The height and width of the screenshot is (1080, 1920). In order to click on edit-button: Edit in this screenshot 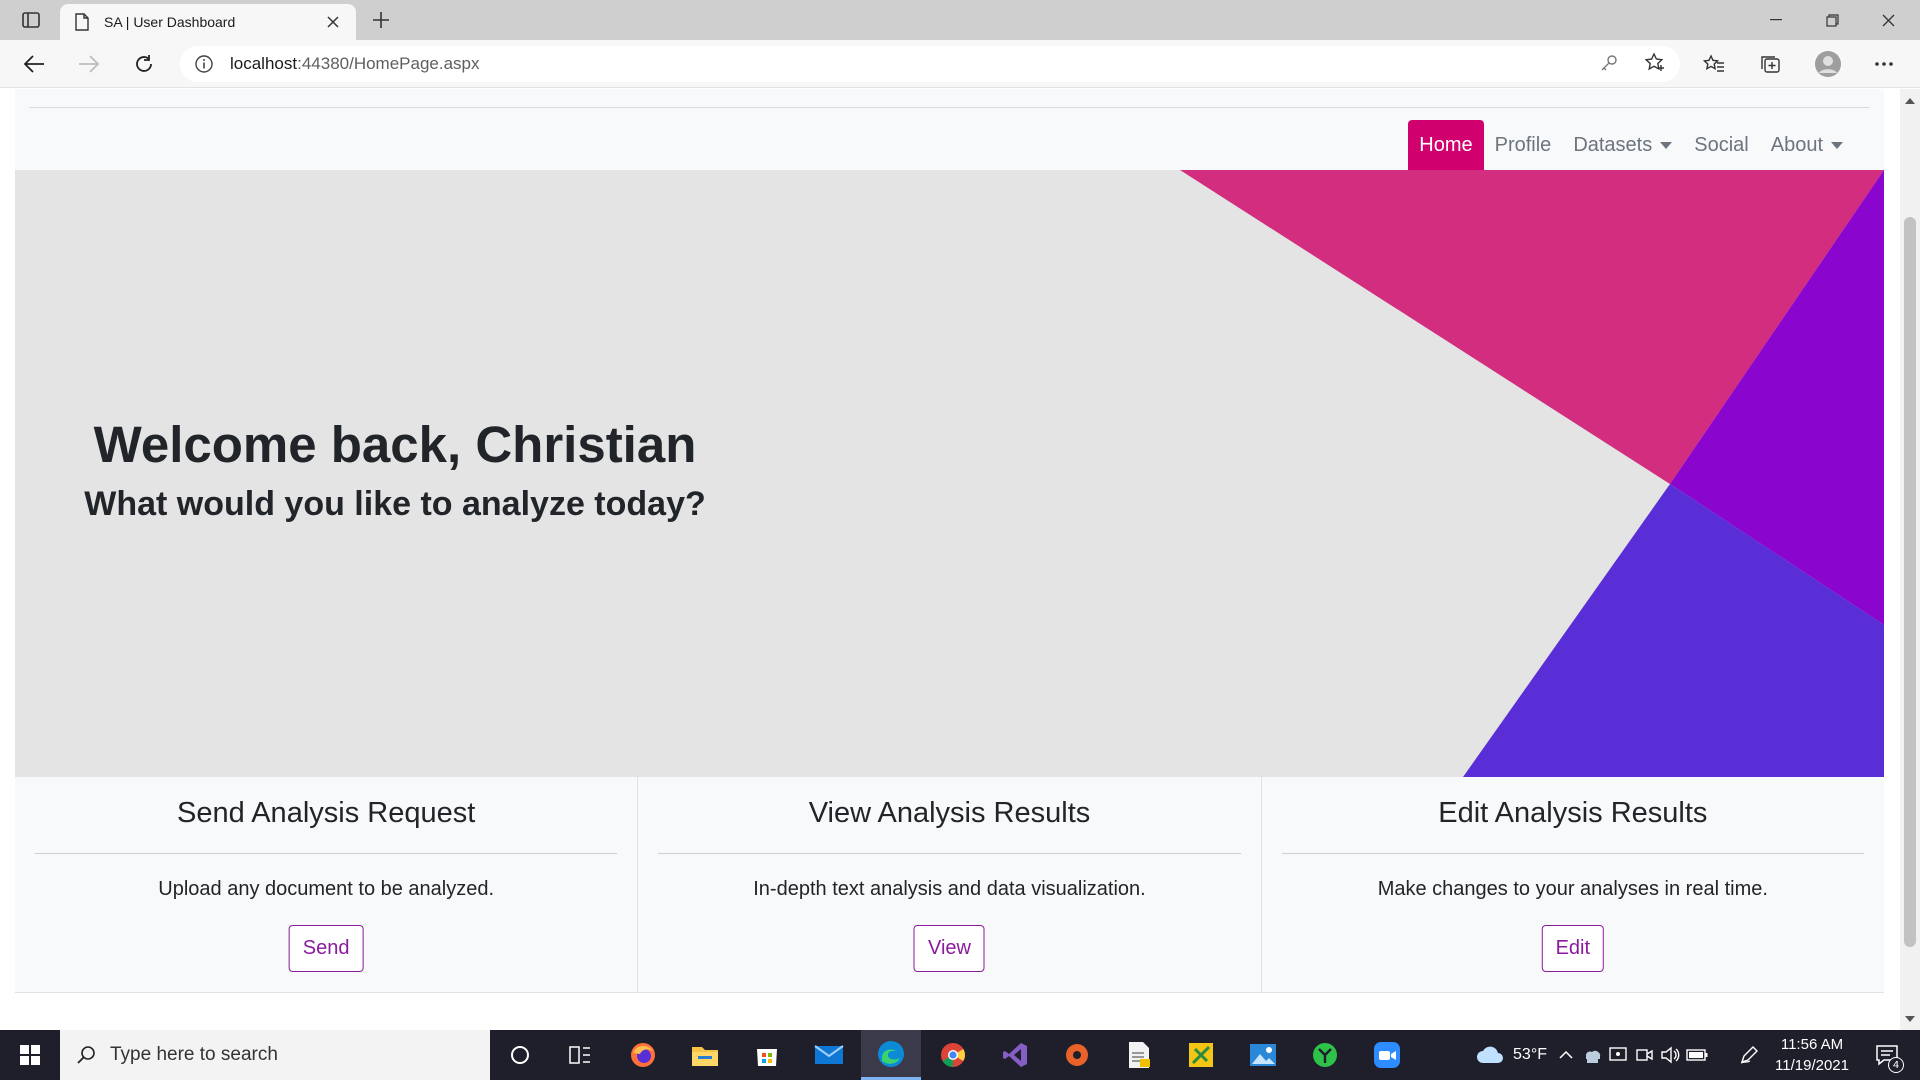, I will do `click(1573, 948)`.